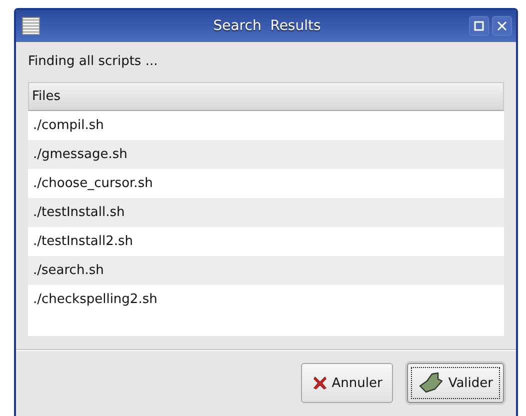 The height and width of the screenshot is (416, 526). Describe the element at coordinates (347, 383) in the screenshot. I see `cancel-button: Annuler` at that location.